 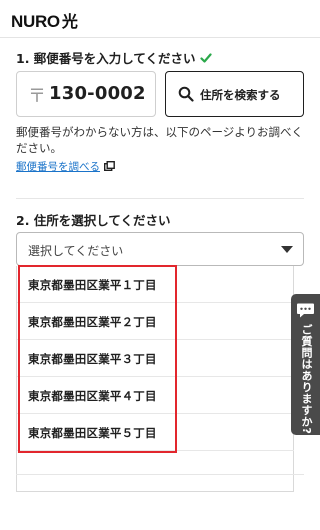 I want to click on address-select: 選択してください, so click(x=160, y=249).